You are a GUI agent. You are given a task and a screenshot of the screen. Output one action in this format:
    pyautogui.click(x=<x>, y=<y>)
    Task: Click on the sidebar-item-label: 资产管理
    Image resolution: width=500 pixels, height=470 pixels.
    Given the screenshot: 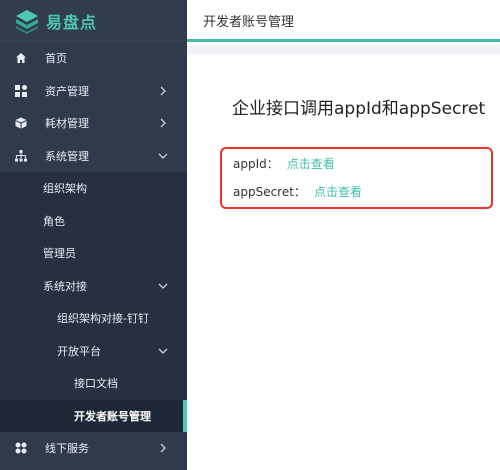 What is the action you would take?
    pyautogui.click(x=67, y=91)
    